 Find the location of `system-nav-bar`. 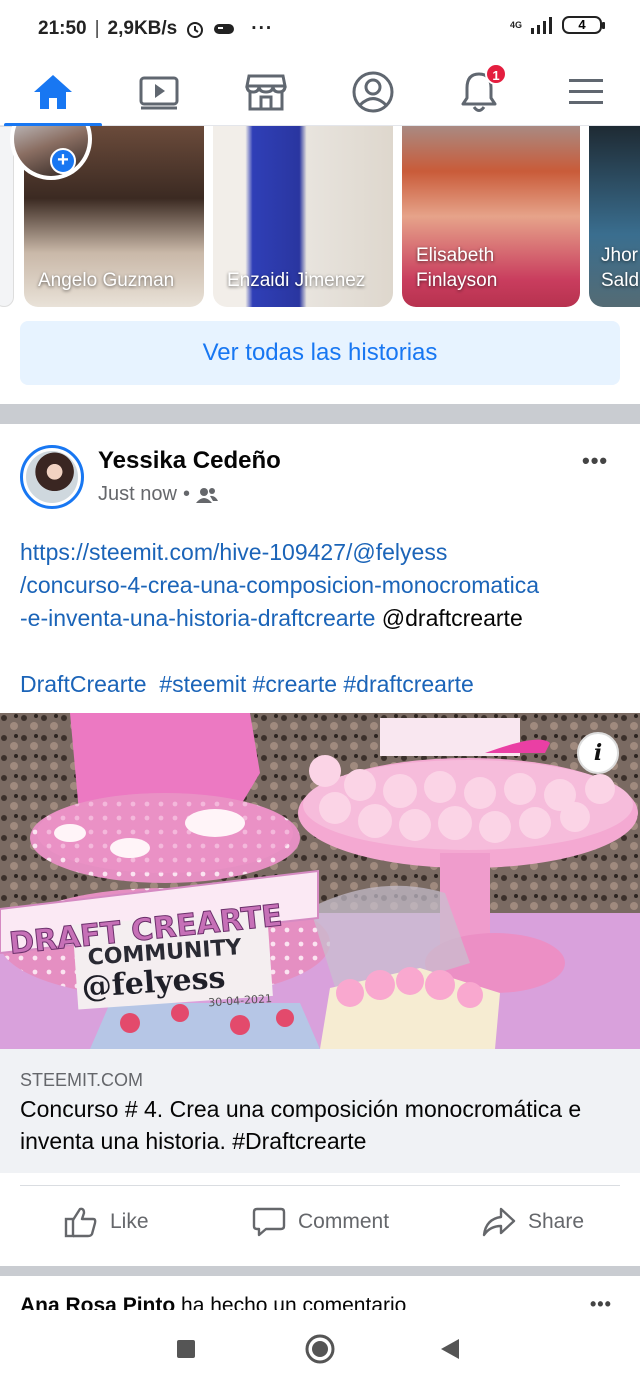

system-nav-bar is located at coordinates (320, 1348).